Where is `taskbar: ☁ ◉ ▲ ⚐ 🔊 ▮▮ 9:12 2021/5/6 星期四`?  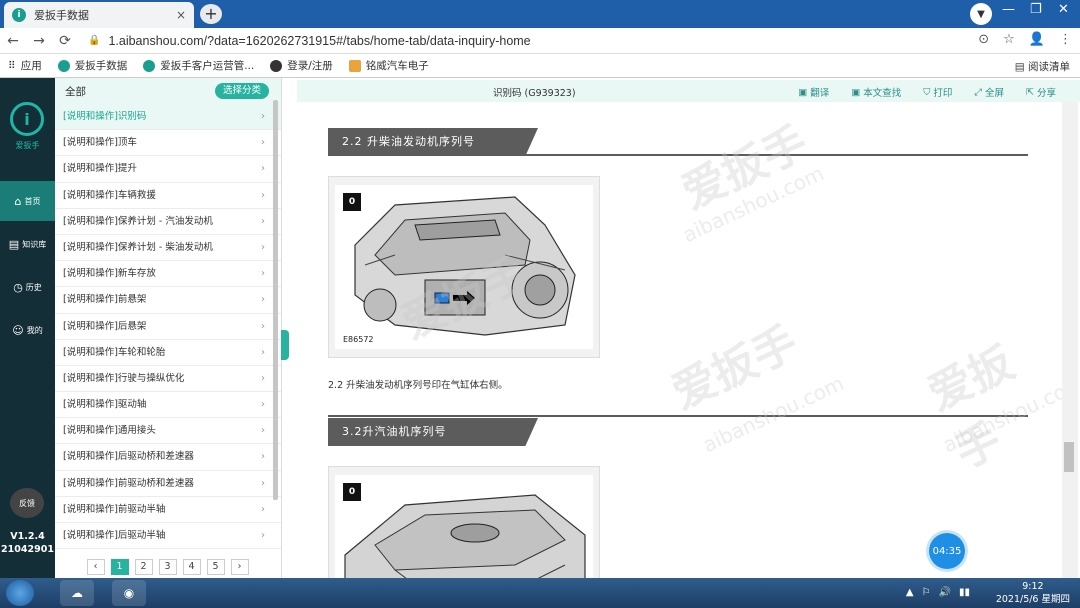
taskbar: ☁ ◉ ▲ ⚐ 🔊 ▮▮ 9:12 2021/5/6 星期四 is located at coordinates (540, 593).